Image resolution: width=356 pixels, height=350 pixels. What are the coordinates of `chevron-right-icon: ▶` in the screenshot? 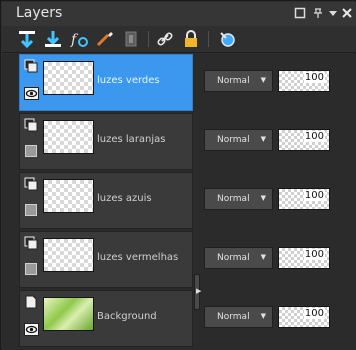 It's located at (199, 291).